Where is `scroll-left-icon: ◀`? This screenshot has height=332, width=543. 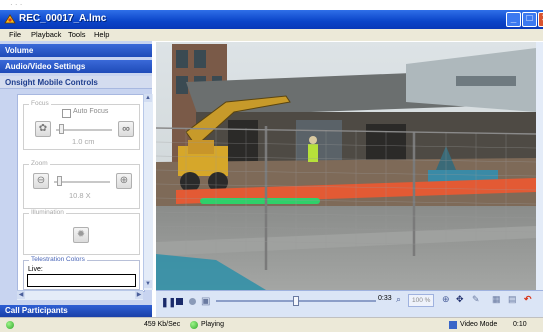
scroll-left-icon: ◀ is located at coordinates (21, 295).